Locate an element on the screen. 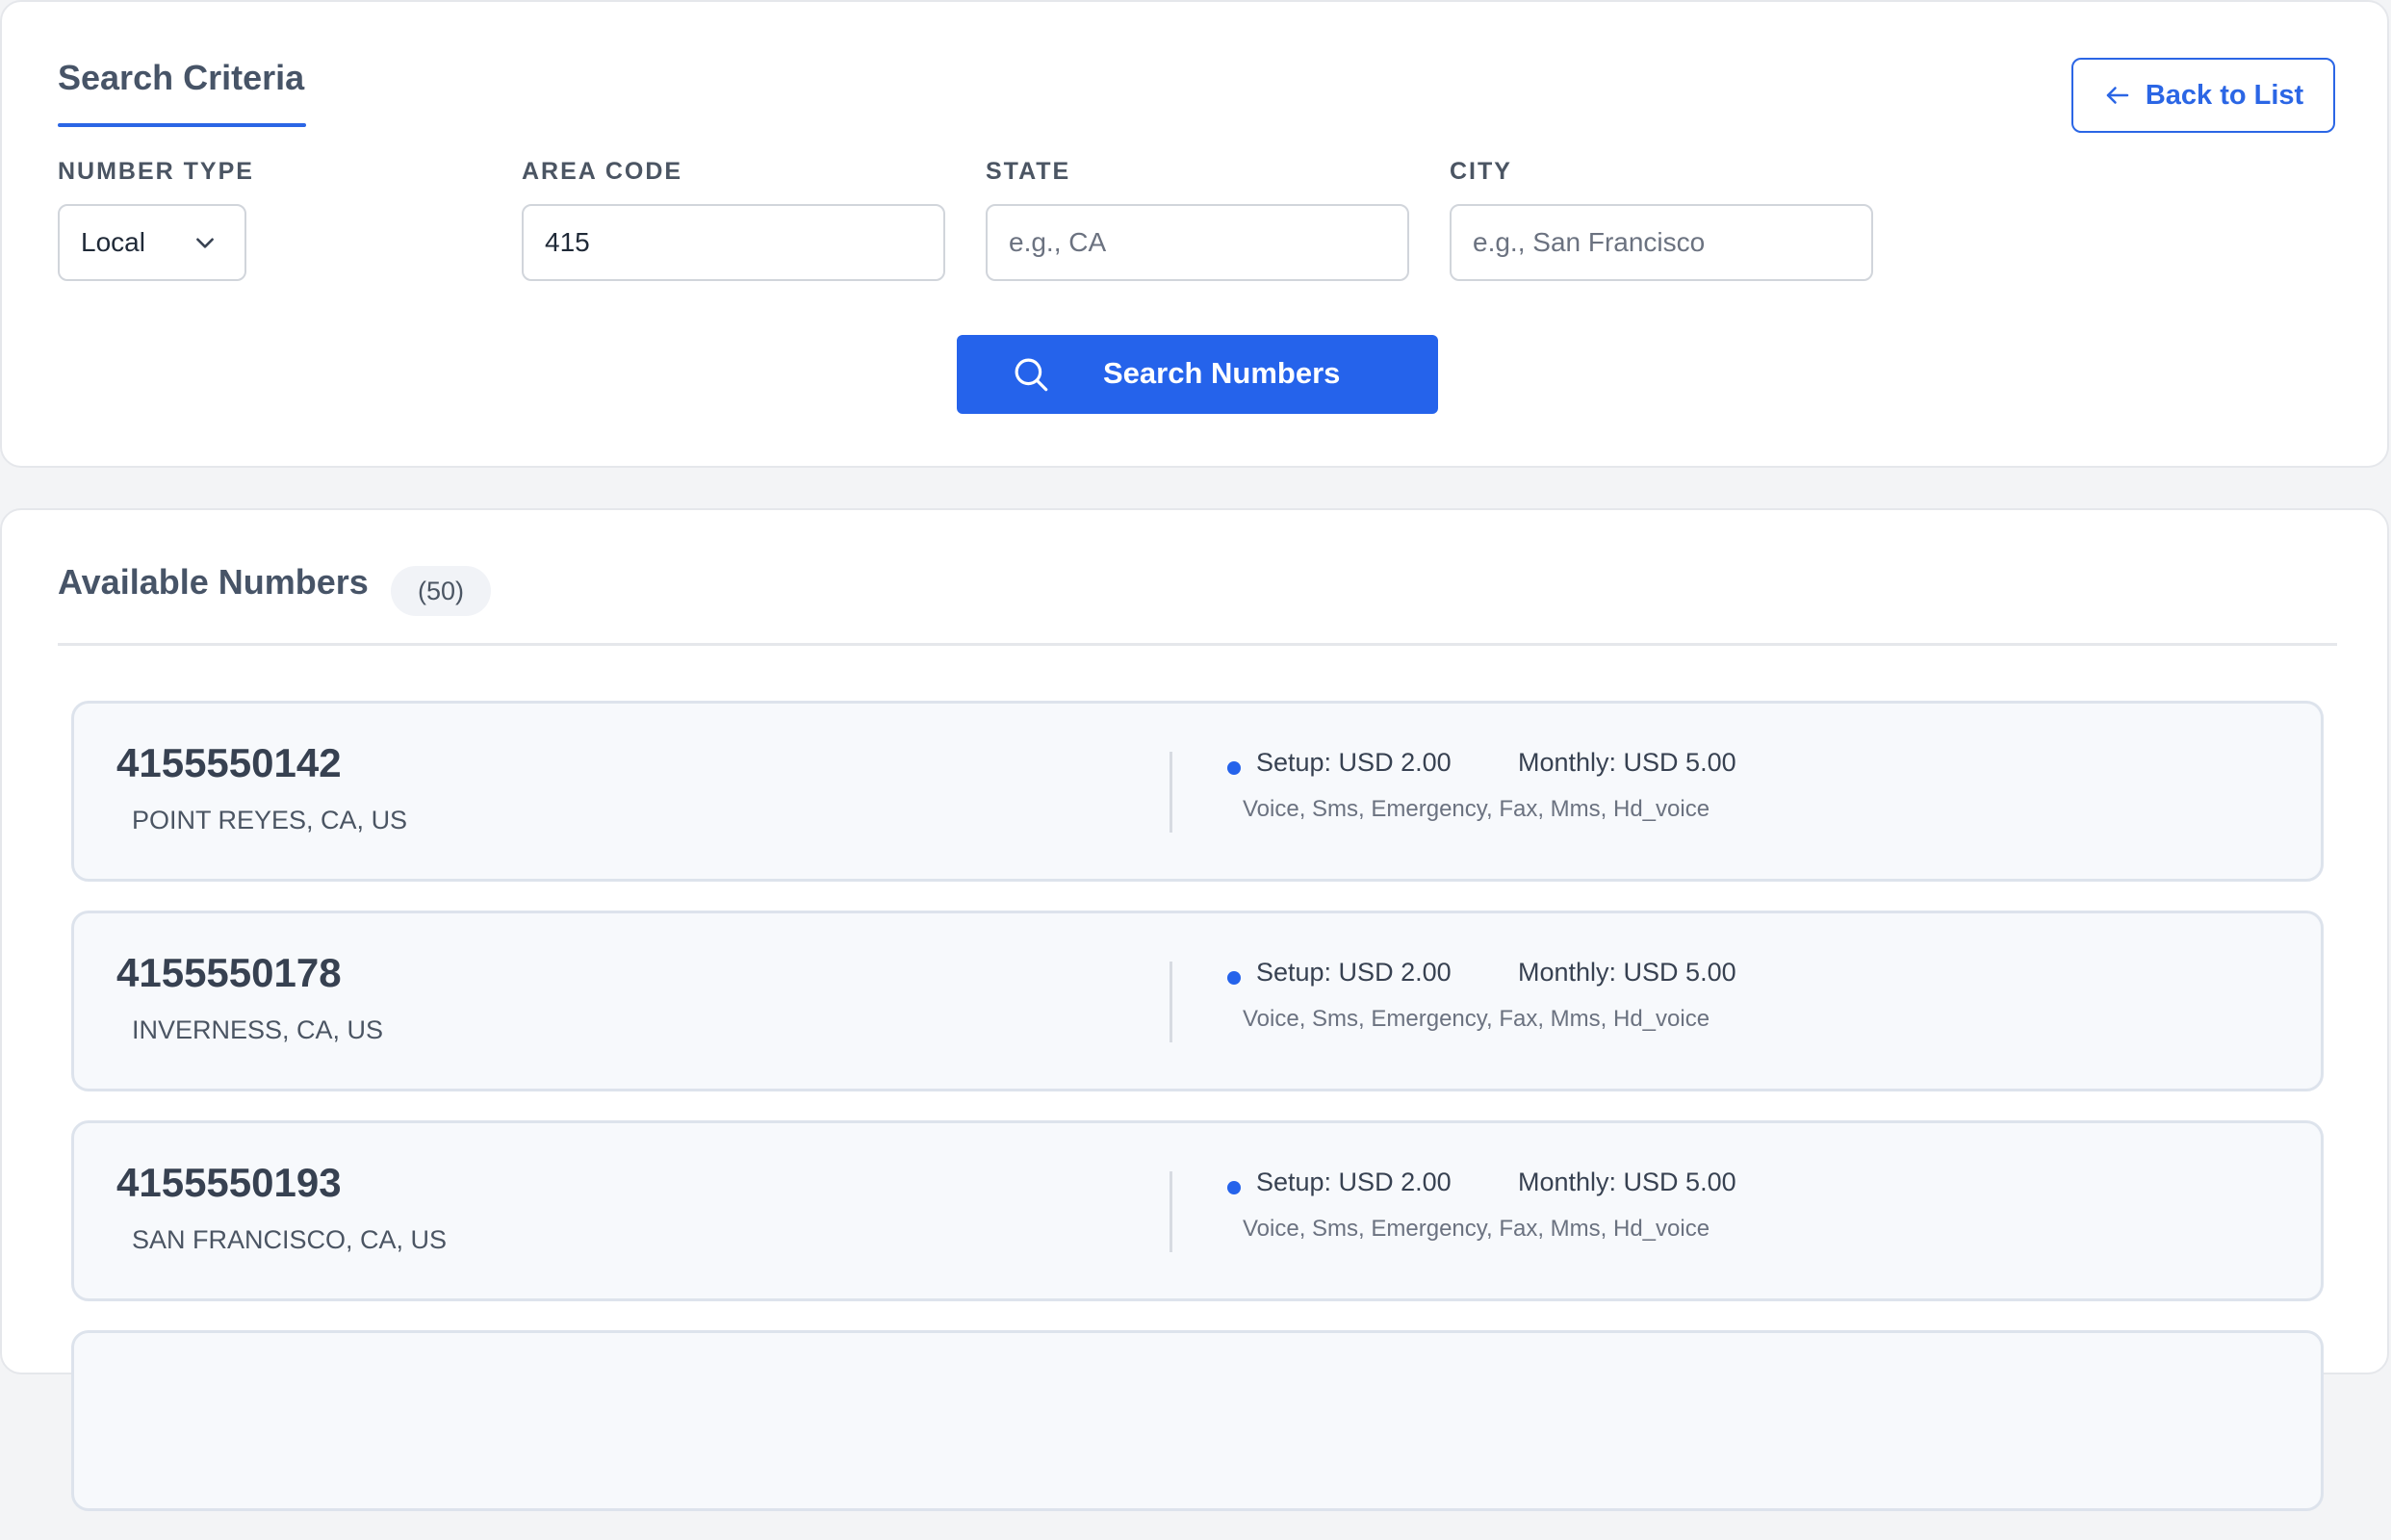 This screenshot has height=1540, width=2391. number-type-select: Local is located at coordinates (152, 242).